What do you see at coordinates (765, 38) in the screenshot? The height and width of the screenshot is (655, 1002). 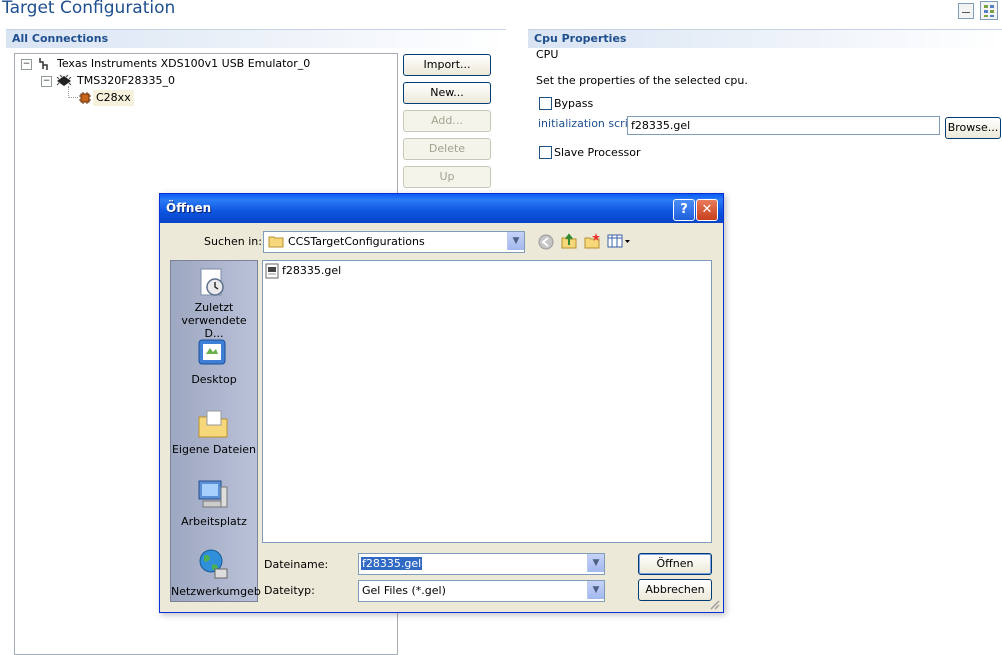 I see `cpu-properties-header: Cpu Properties` at bounding box center [765, 38].